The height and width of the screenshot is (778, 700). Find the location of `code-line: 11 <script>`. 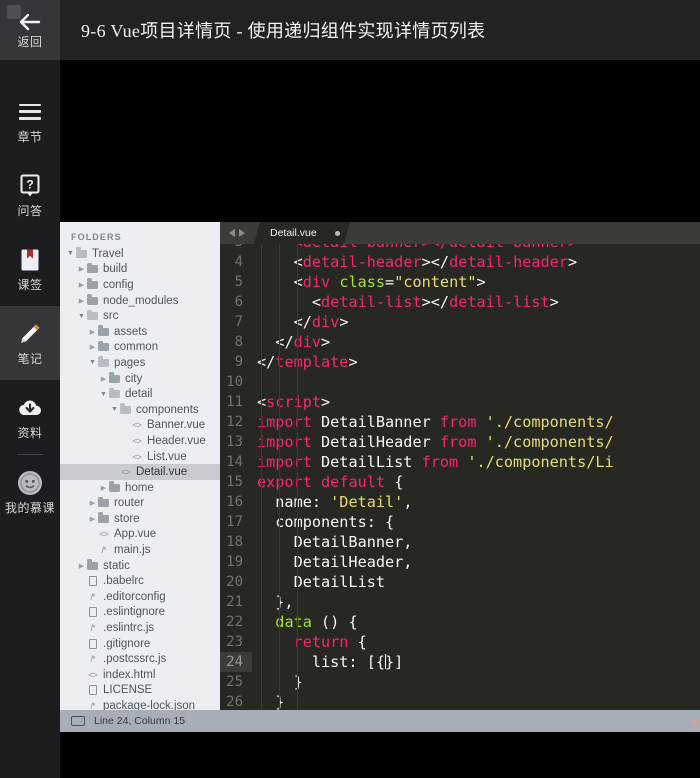

code-line: 11 <script> is located at coordinates (460, 402).